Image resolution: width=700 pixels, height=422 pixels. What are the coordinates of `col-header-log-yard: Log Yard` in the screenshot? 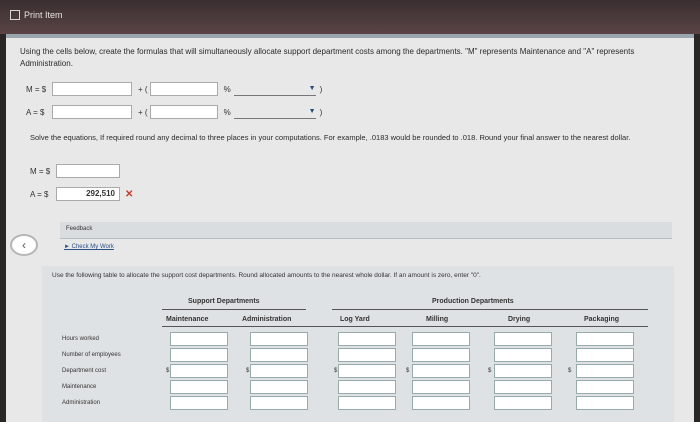 It's located at (355, 319).